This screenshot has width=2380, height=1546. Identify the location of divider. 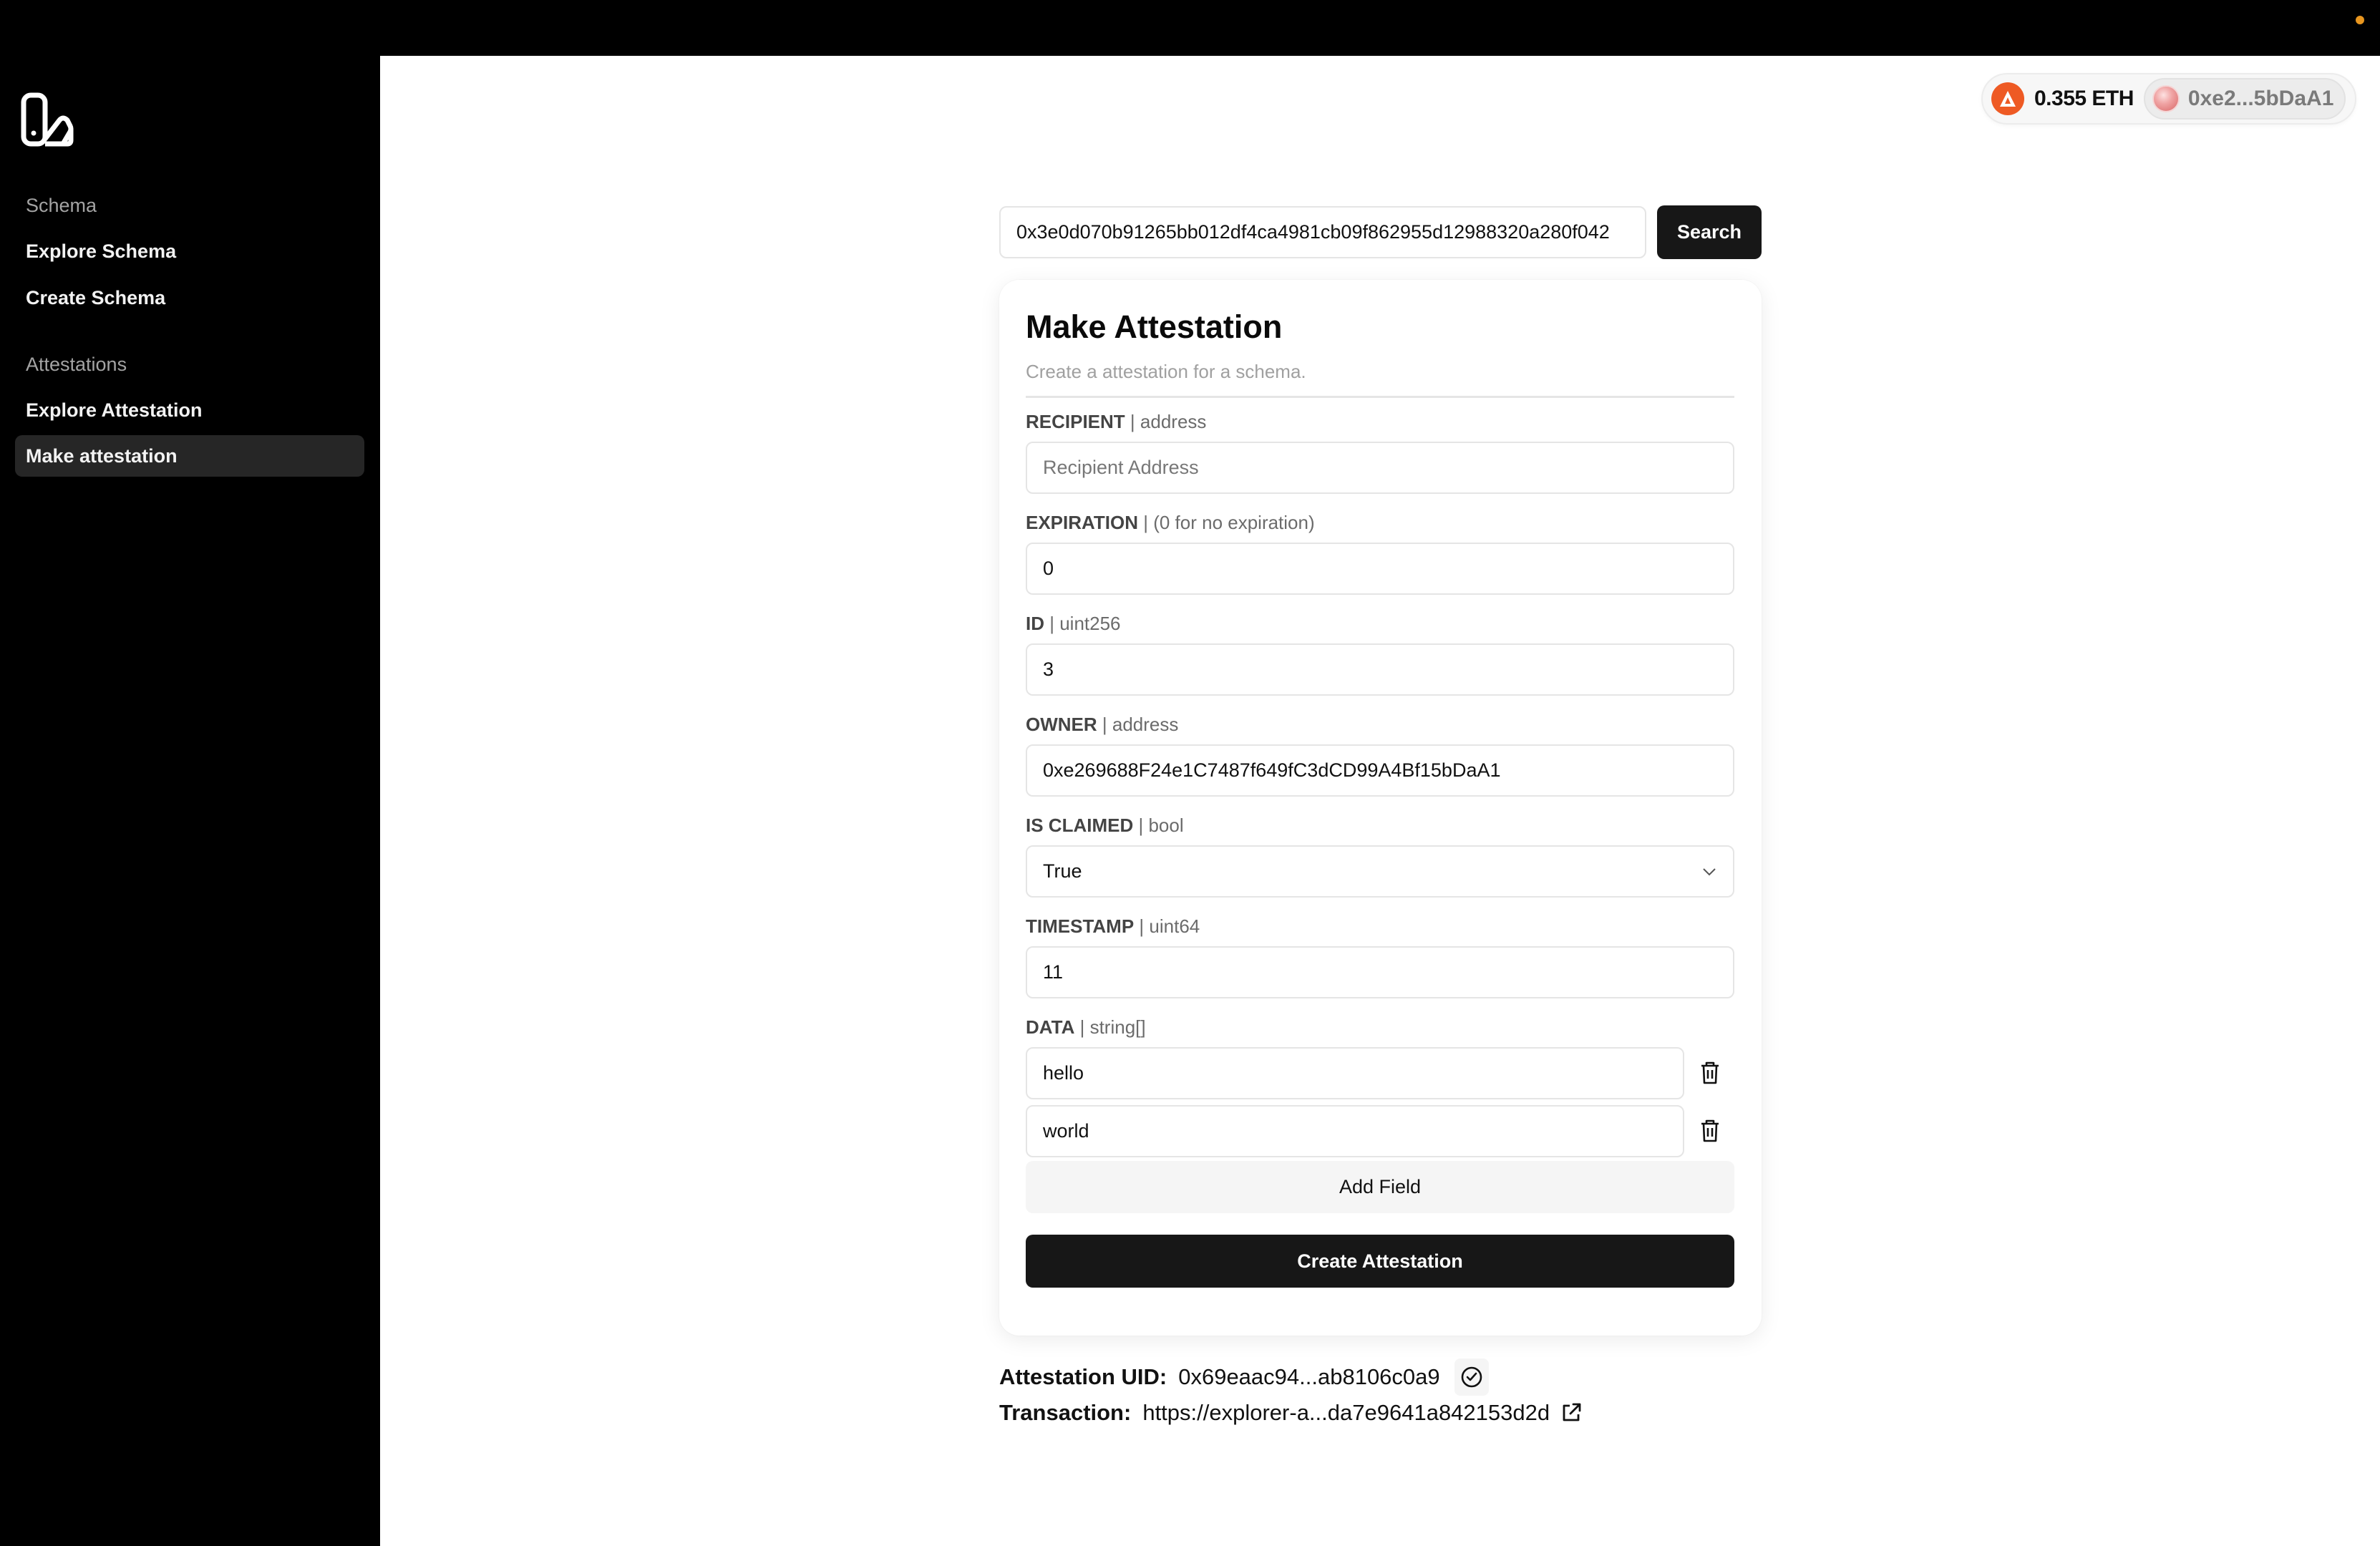
(1380, 397).